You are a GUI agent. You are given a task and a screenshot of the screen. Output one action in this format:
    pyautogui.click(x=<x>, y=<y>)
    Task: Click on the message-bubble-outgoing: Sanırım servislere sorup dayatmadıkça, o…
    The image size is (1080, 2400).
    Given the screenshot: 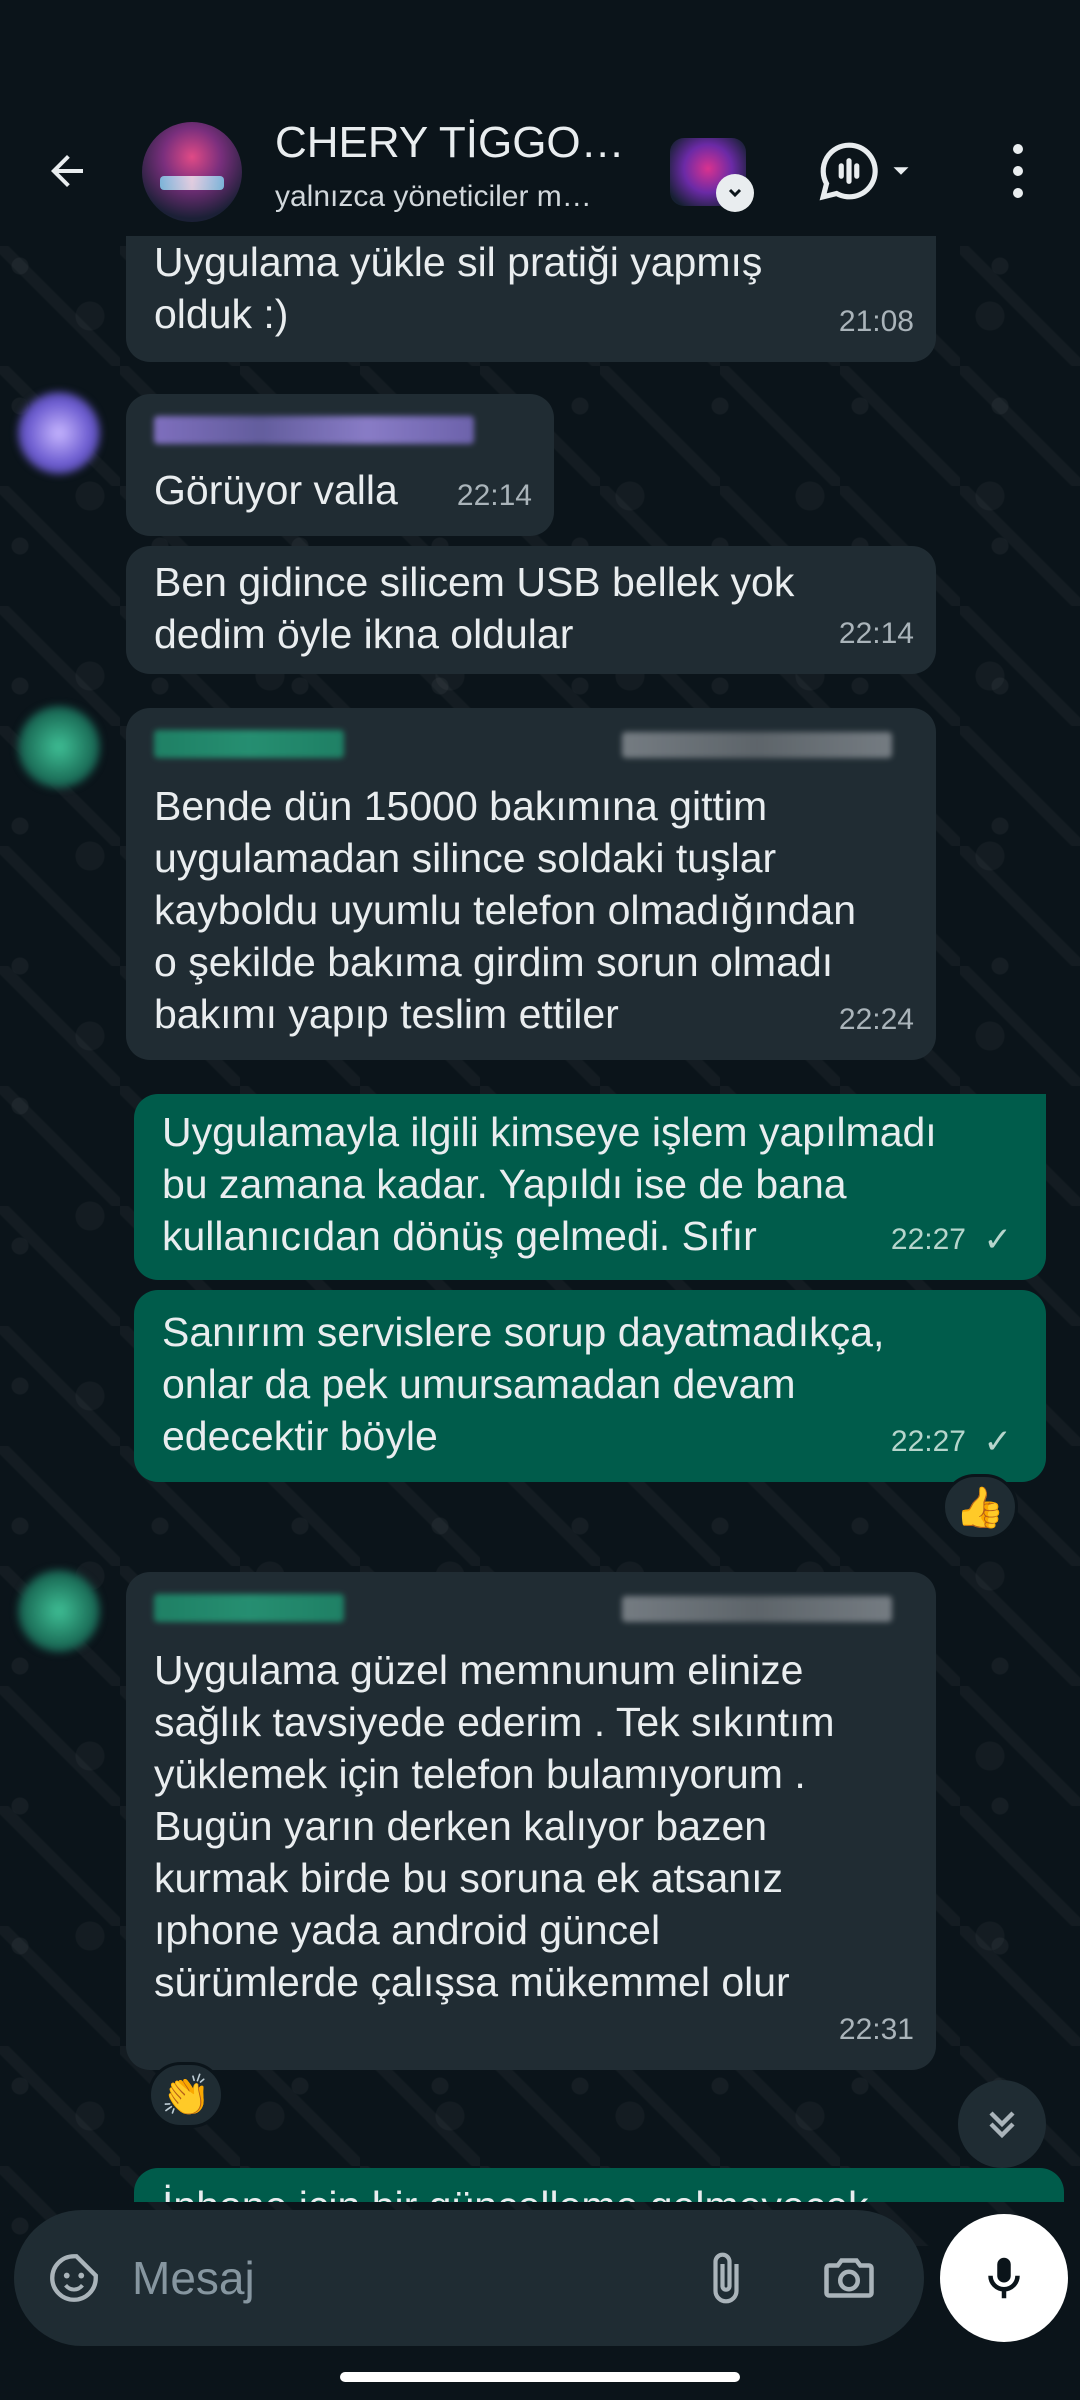 What is the action you would take?
    pyautogui.click(x=590, y=1386)
    